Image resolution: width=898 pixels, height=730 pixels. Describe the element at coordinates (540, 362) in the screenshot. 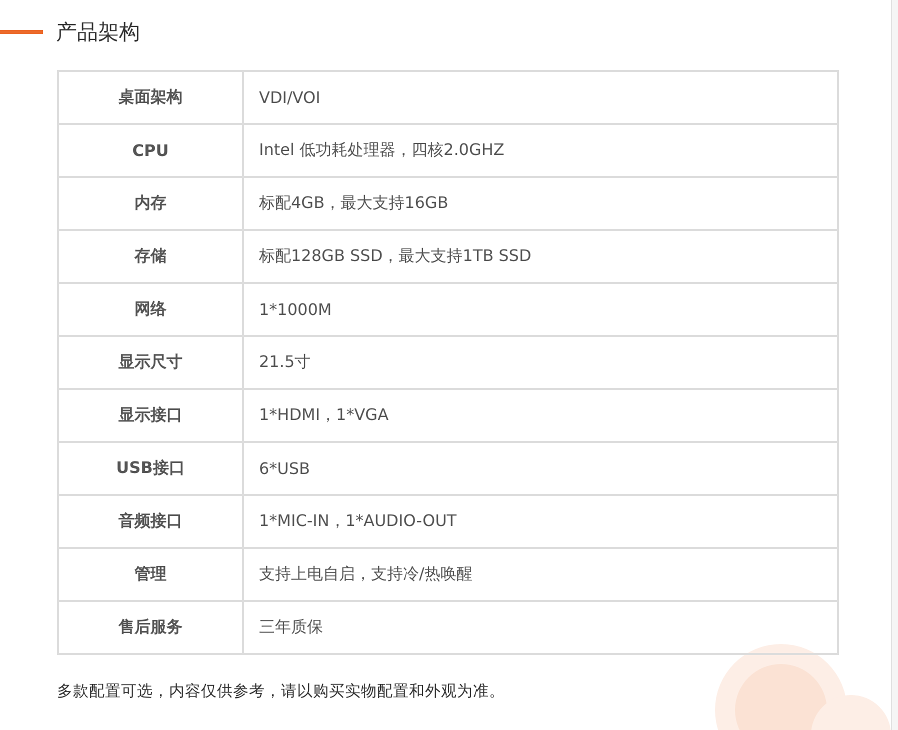

I see `spec-value: 21.5寸` at that location.